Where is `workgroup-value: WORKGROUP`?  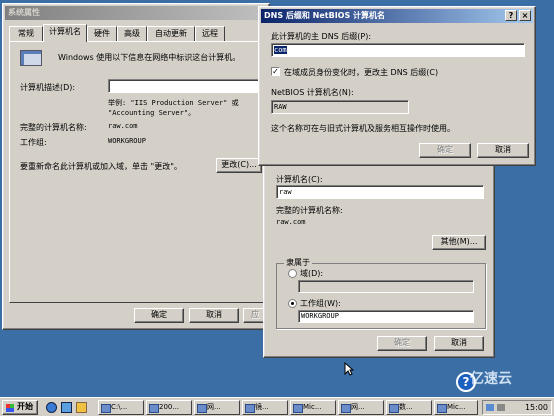
workgroup-value: WORKGROUP is located at coordinates (127, 141).